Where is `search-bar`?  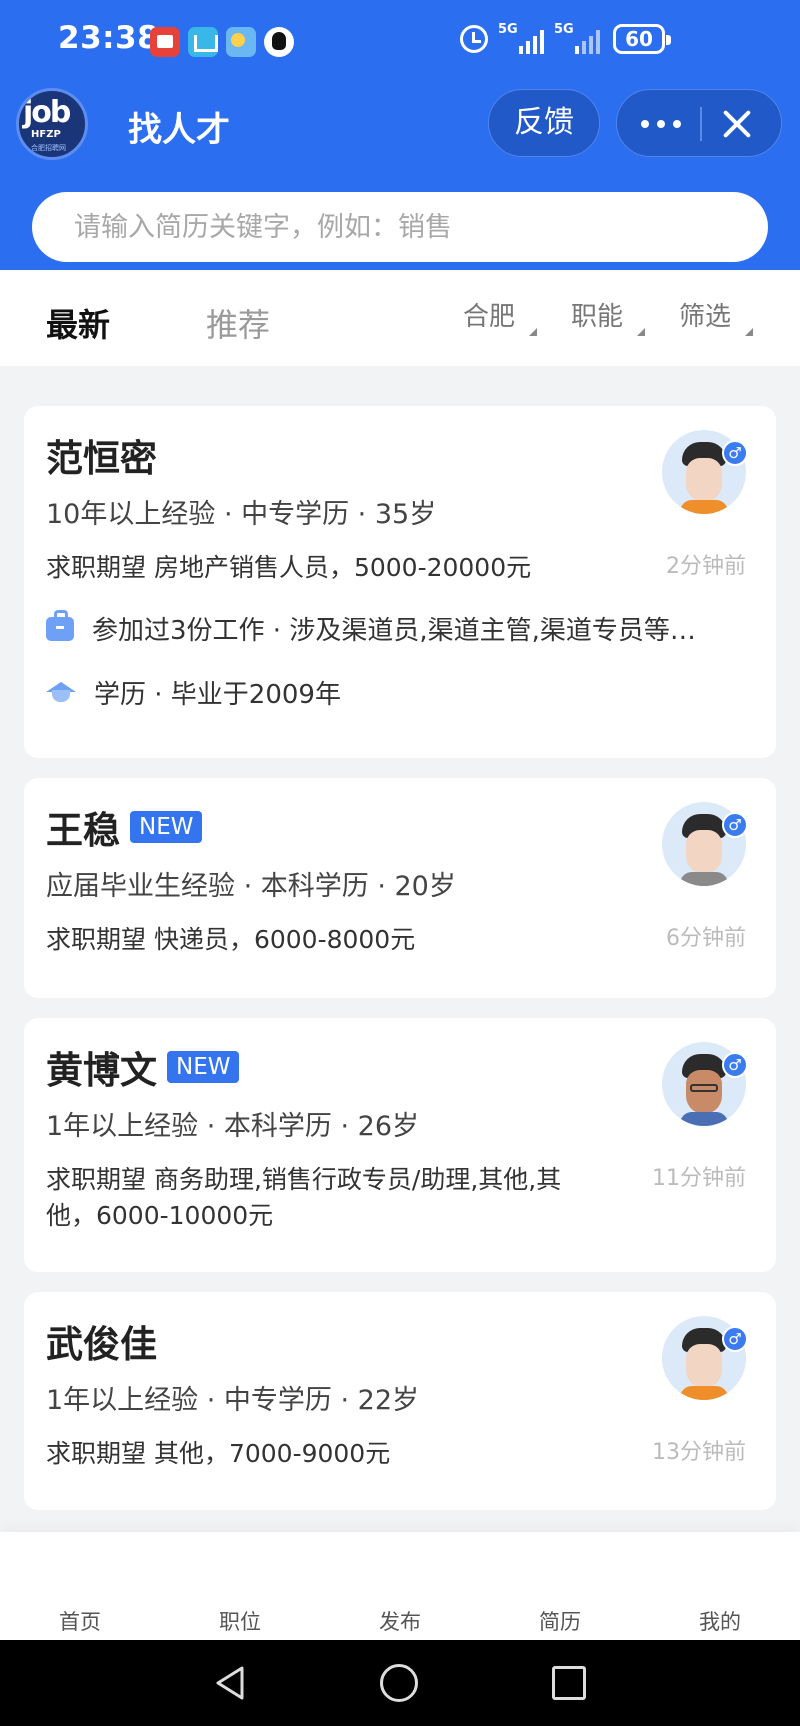 search-bar is located at coordinates (400, 227).